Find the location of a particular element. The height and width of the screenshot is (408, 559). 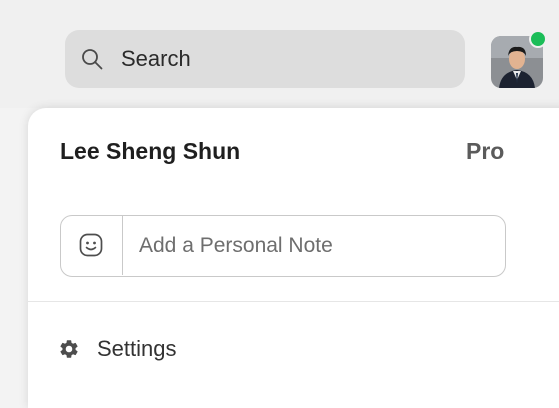

search-bar: Search is located at coordinates (265, 59).